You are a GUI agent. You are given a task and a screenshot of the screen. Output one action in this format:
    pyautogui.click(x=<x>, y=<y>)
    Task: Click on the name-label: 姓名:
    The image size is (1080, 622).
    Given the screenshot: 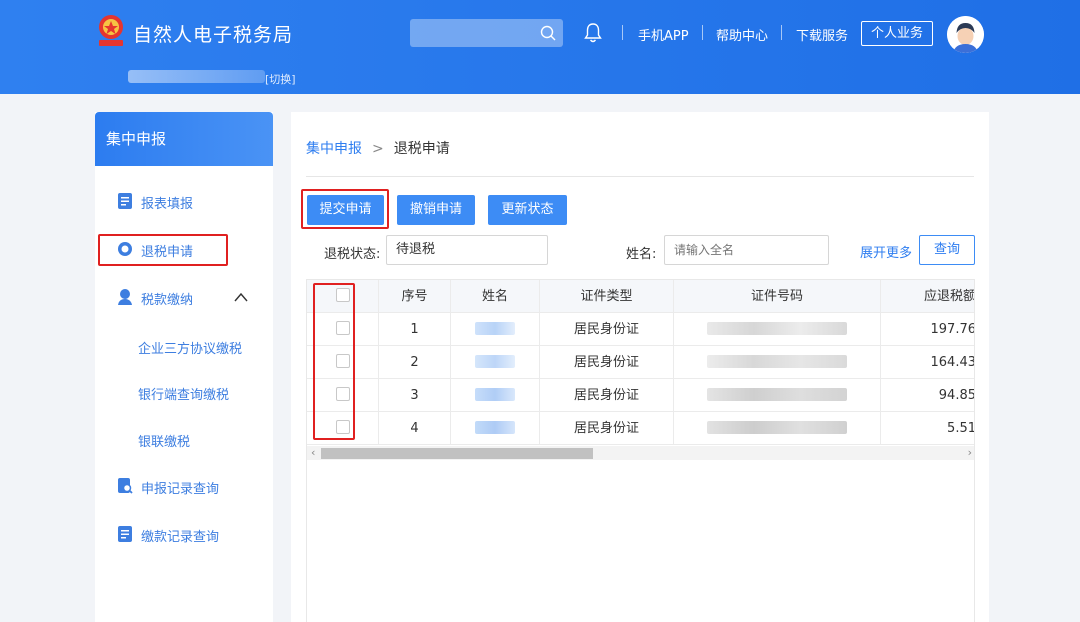 What is the action you would take?
    pyautogui.click(x=641, y=254)
    